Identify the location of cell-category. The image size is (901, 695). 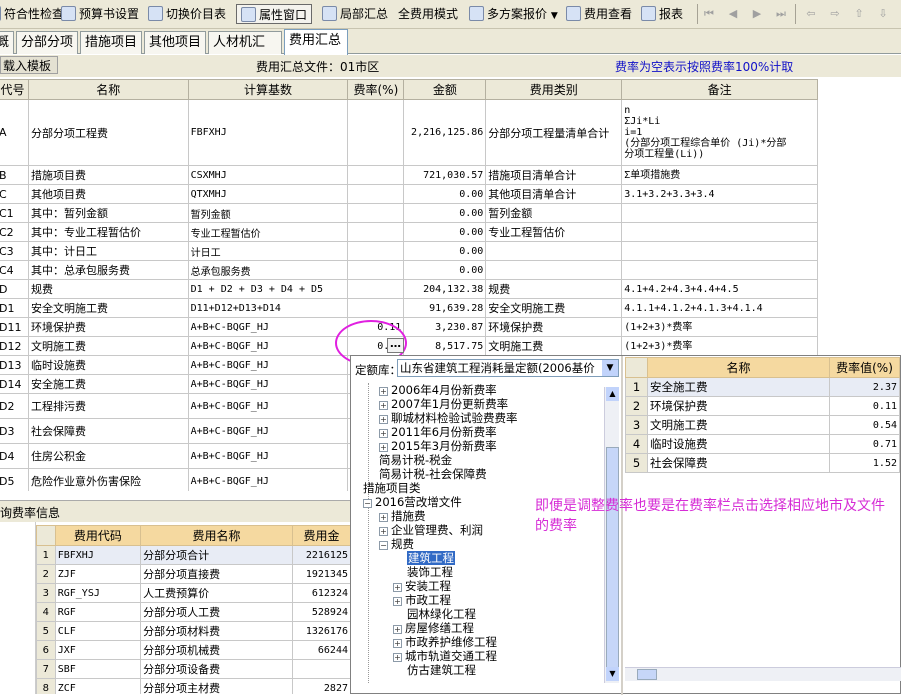
(554, 251).